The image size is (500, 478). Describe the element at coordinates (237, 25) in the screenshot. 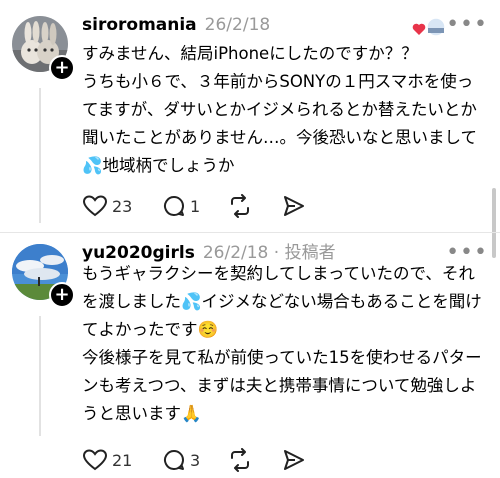

I see `post-date: 26/2/18` at that location.